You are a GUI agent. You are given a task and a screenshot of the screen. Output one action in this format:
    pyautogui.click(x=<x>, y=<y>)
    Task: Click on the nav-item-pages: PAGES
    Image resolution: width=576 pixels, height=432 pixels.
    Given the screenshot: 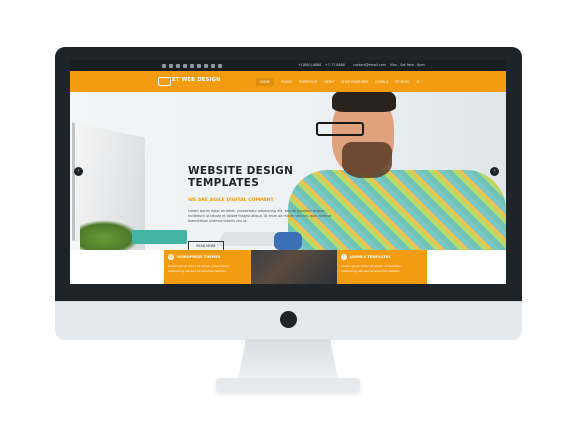 What is the action you would take?
    pyautogui.click(x=286, y=82)
    